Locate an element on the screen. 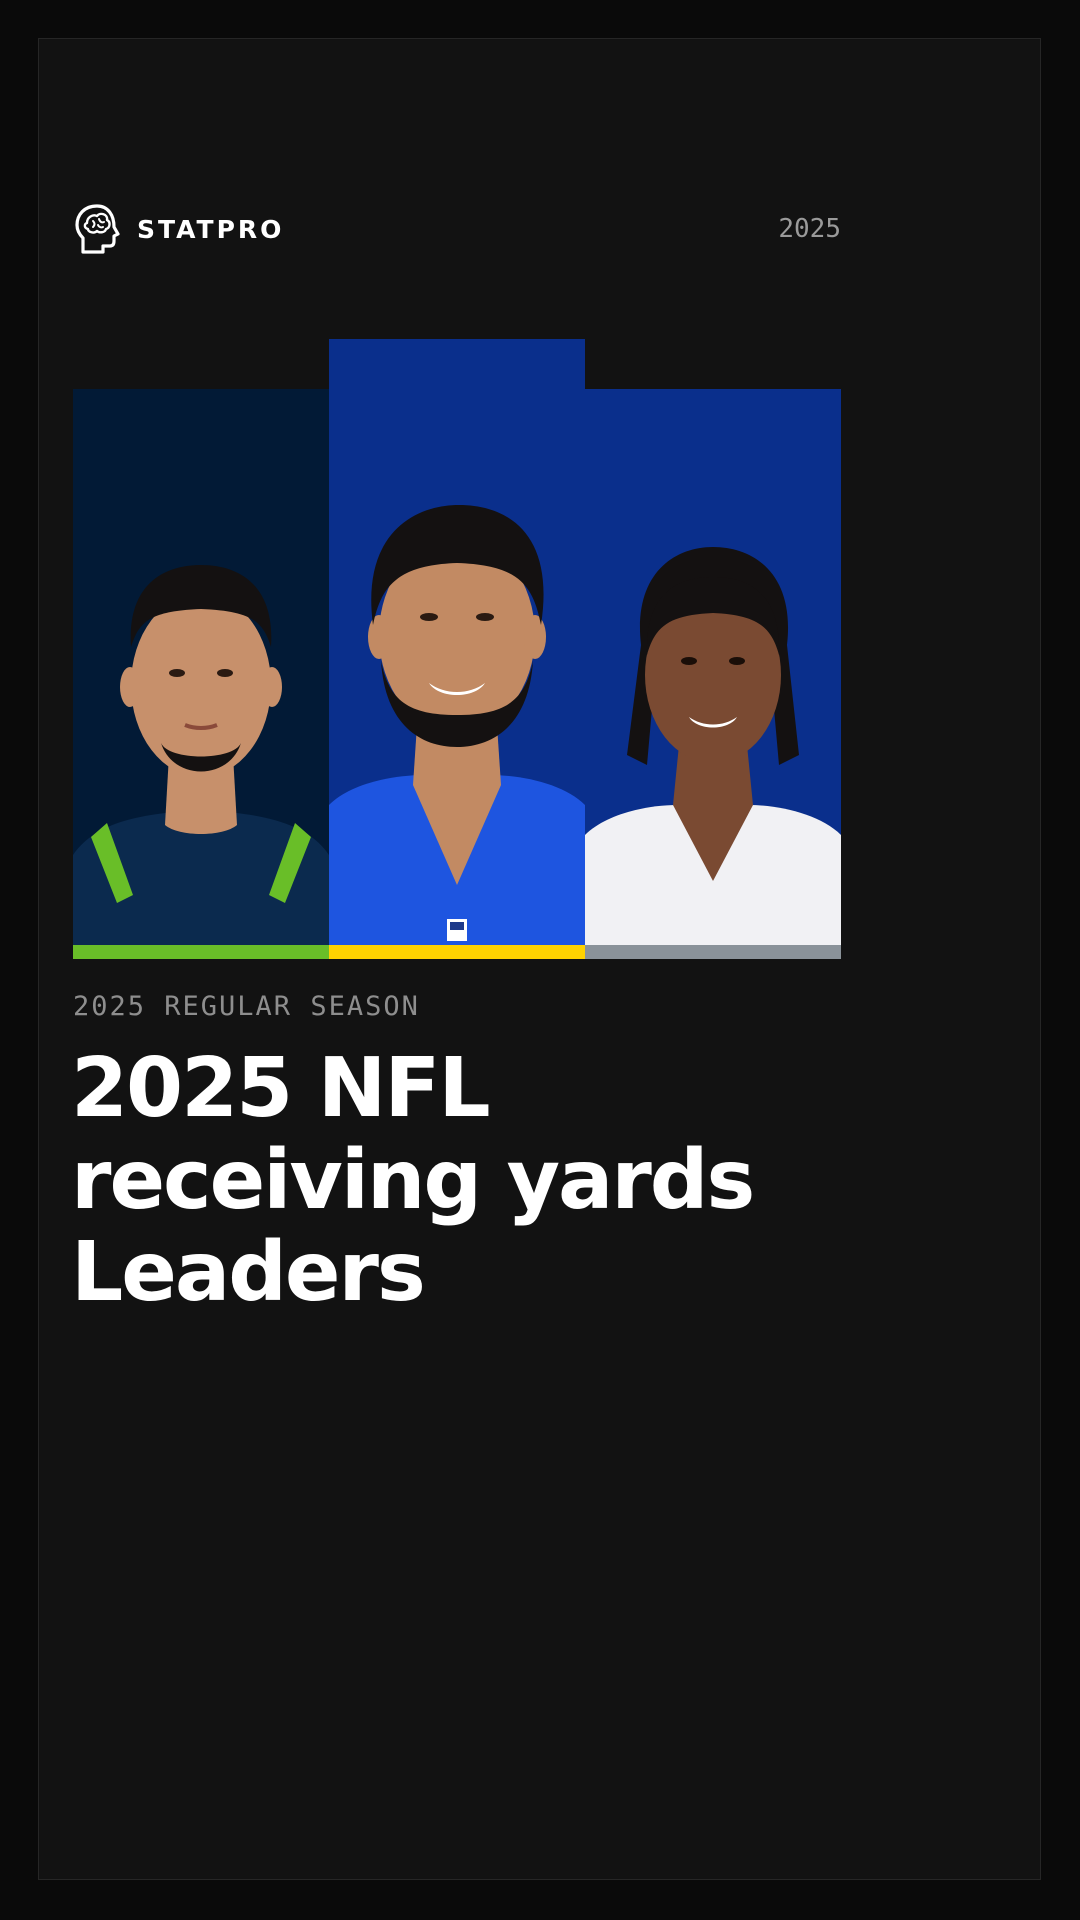  season-year: 2025 is located at coordinates (809, 229).